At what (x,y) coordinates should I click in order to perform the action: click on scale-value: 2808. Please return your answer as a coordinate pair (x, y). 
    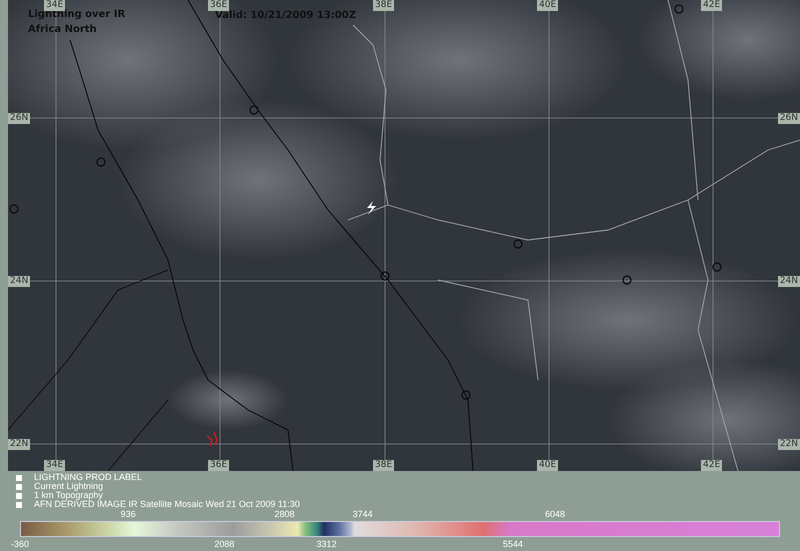
    Looking at the image, I should click on (284, 514).